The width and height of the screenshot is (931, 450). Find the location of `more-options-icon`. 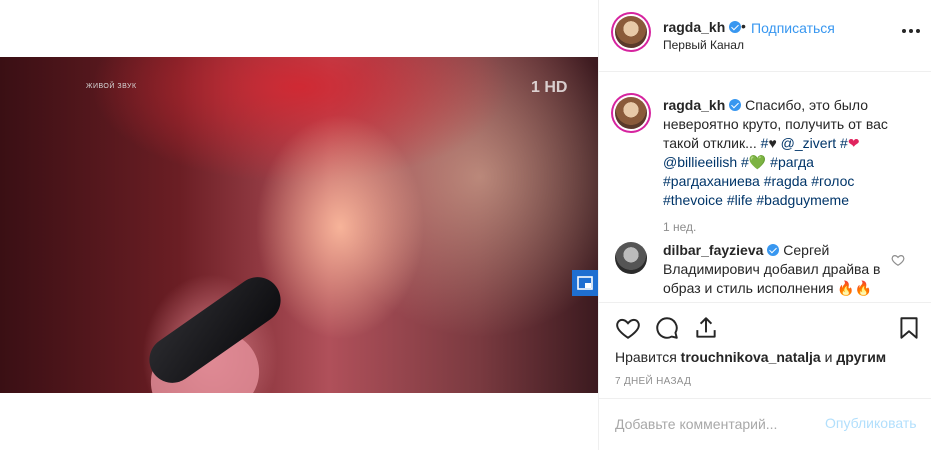

more-options-icon is located at coordinates (911, 31).